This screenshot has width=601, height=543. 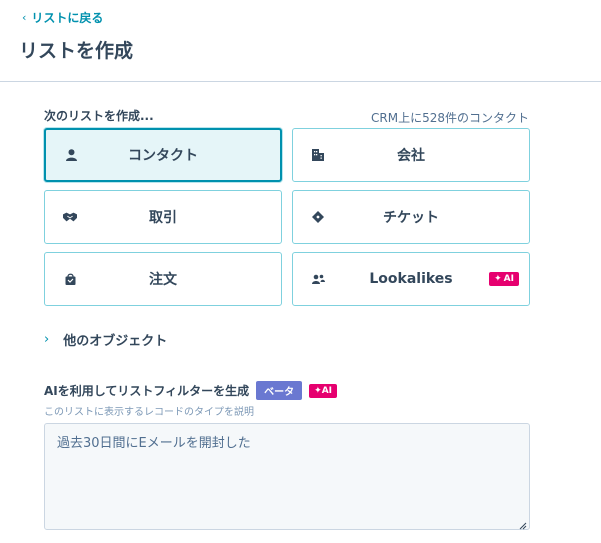 I want to click on record-count-text: CRM上に528件のコンタクト, so click(x=450, y=118).